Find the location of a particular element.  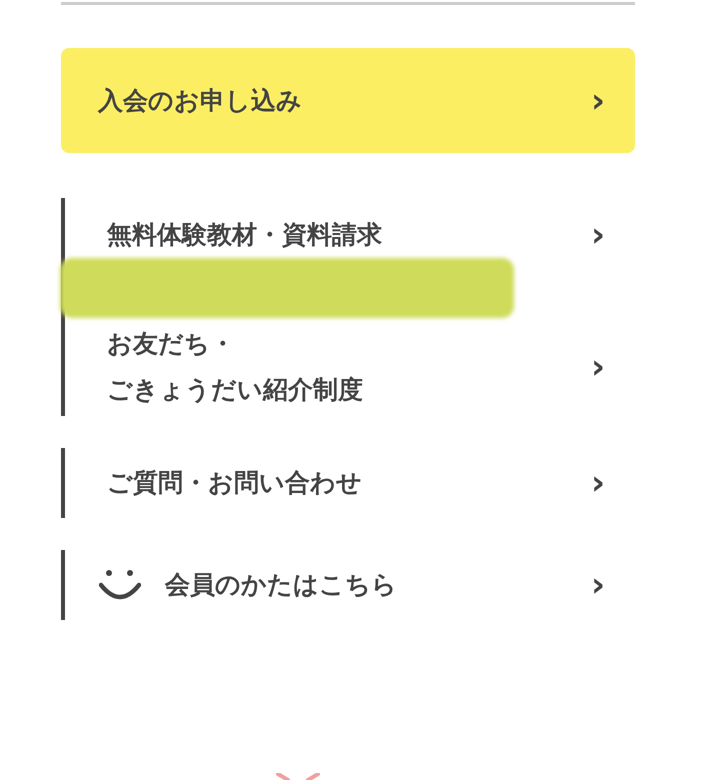

menu-link: お友だち・ ごきょうだい紹介制度 › is located at coordinates (350, 367).